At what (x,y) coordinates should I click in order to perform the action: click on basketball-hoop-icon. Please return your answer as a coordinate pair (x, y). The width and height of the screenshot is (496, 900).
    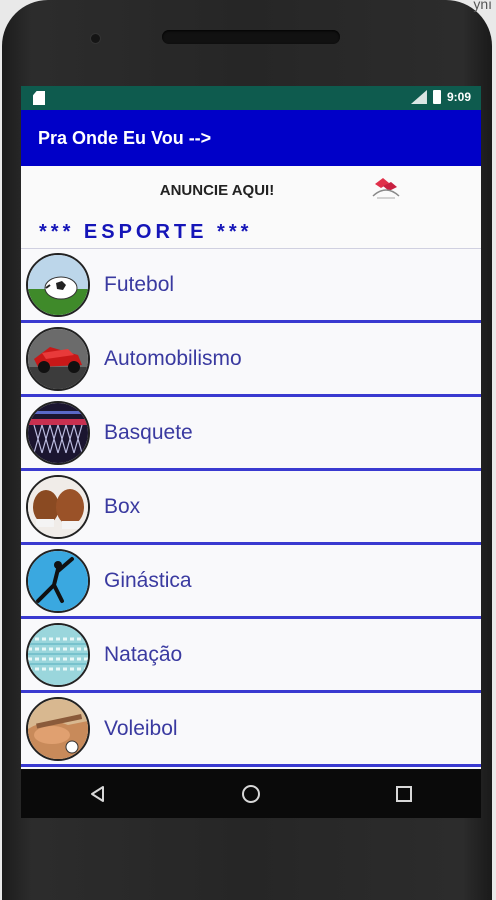
    Looking at the image, I should click on (58, 432).